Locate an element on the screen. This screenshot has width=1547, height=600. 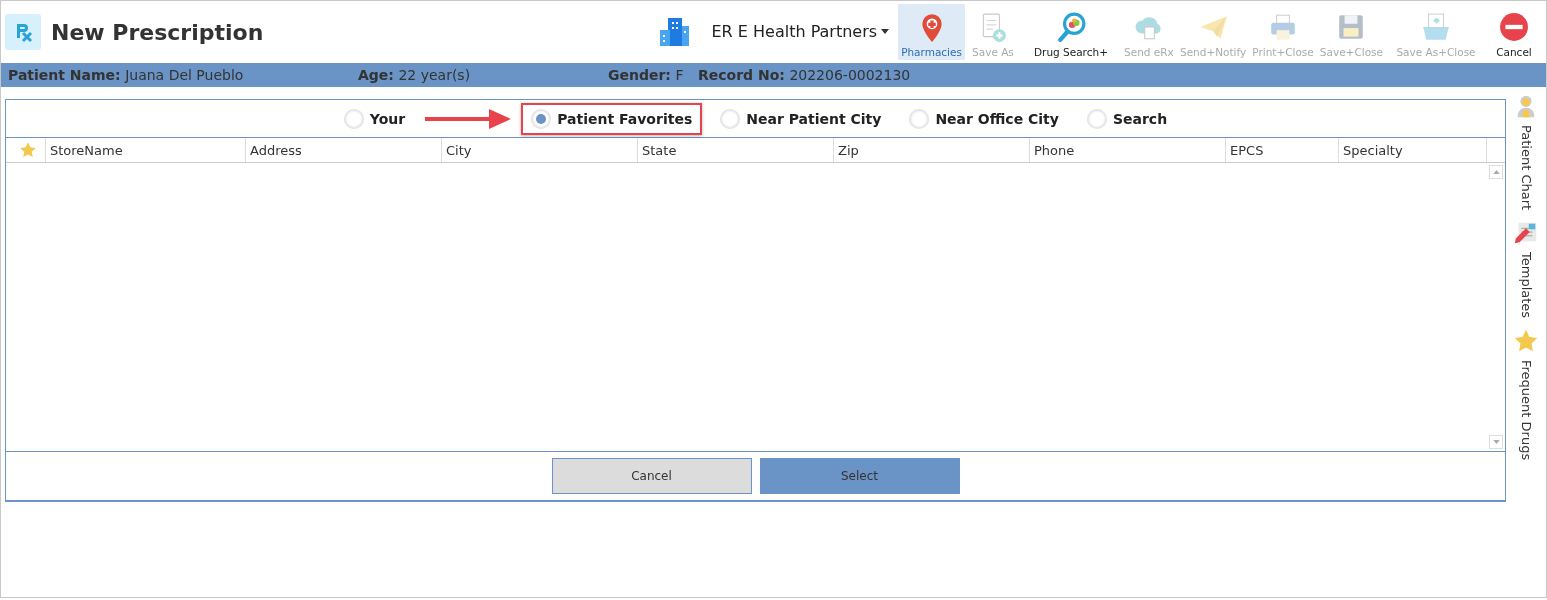
stop-icon is located at coordinates (1514, 27).